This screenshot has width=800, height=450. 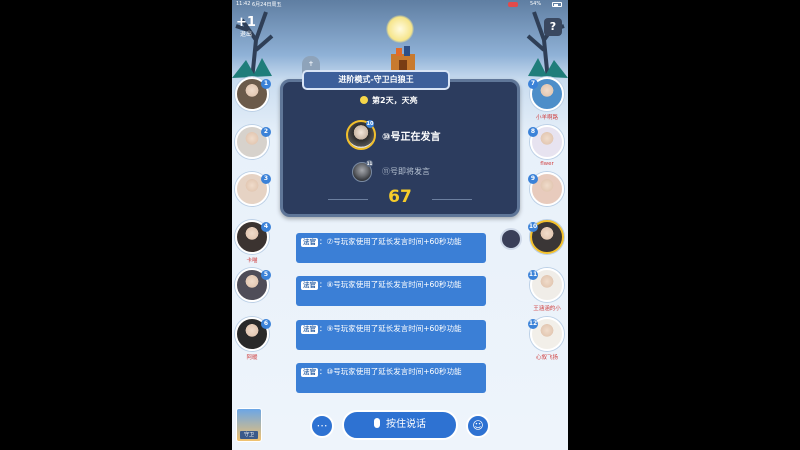 I want to click on emoji-button: ☺, so click(x=478, y=426).